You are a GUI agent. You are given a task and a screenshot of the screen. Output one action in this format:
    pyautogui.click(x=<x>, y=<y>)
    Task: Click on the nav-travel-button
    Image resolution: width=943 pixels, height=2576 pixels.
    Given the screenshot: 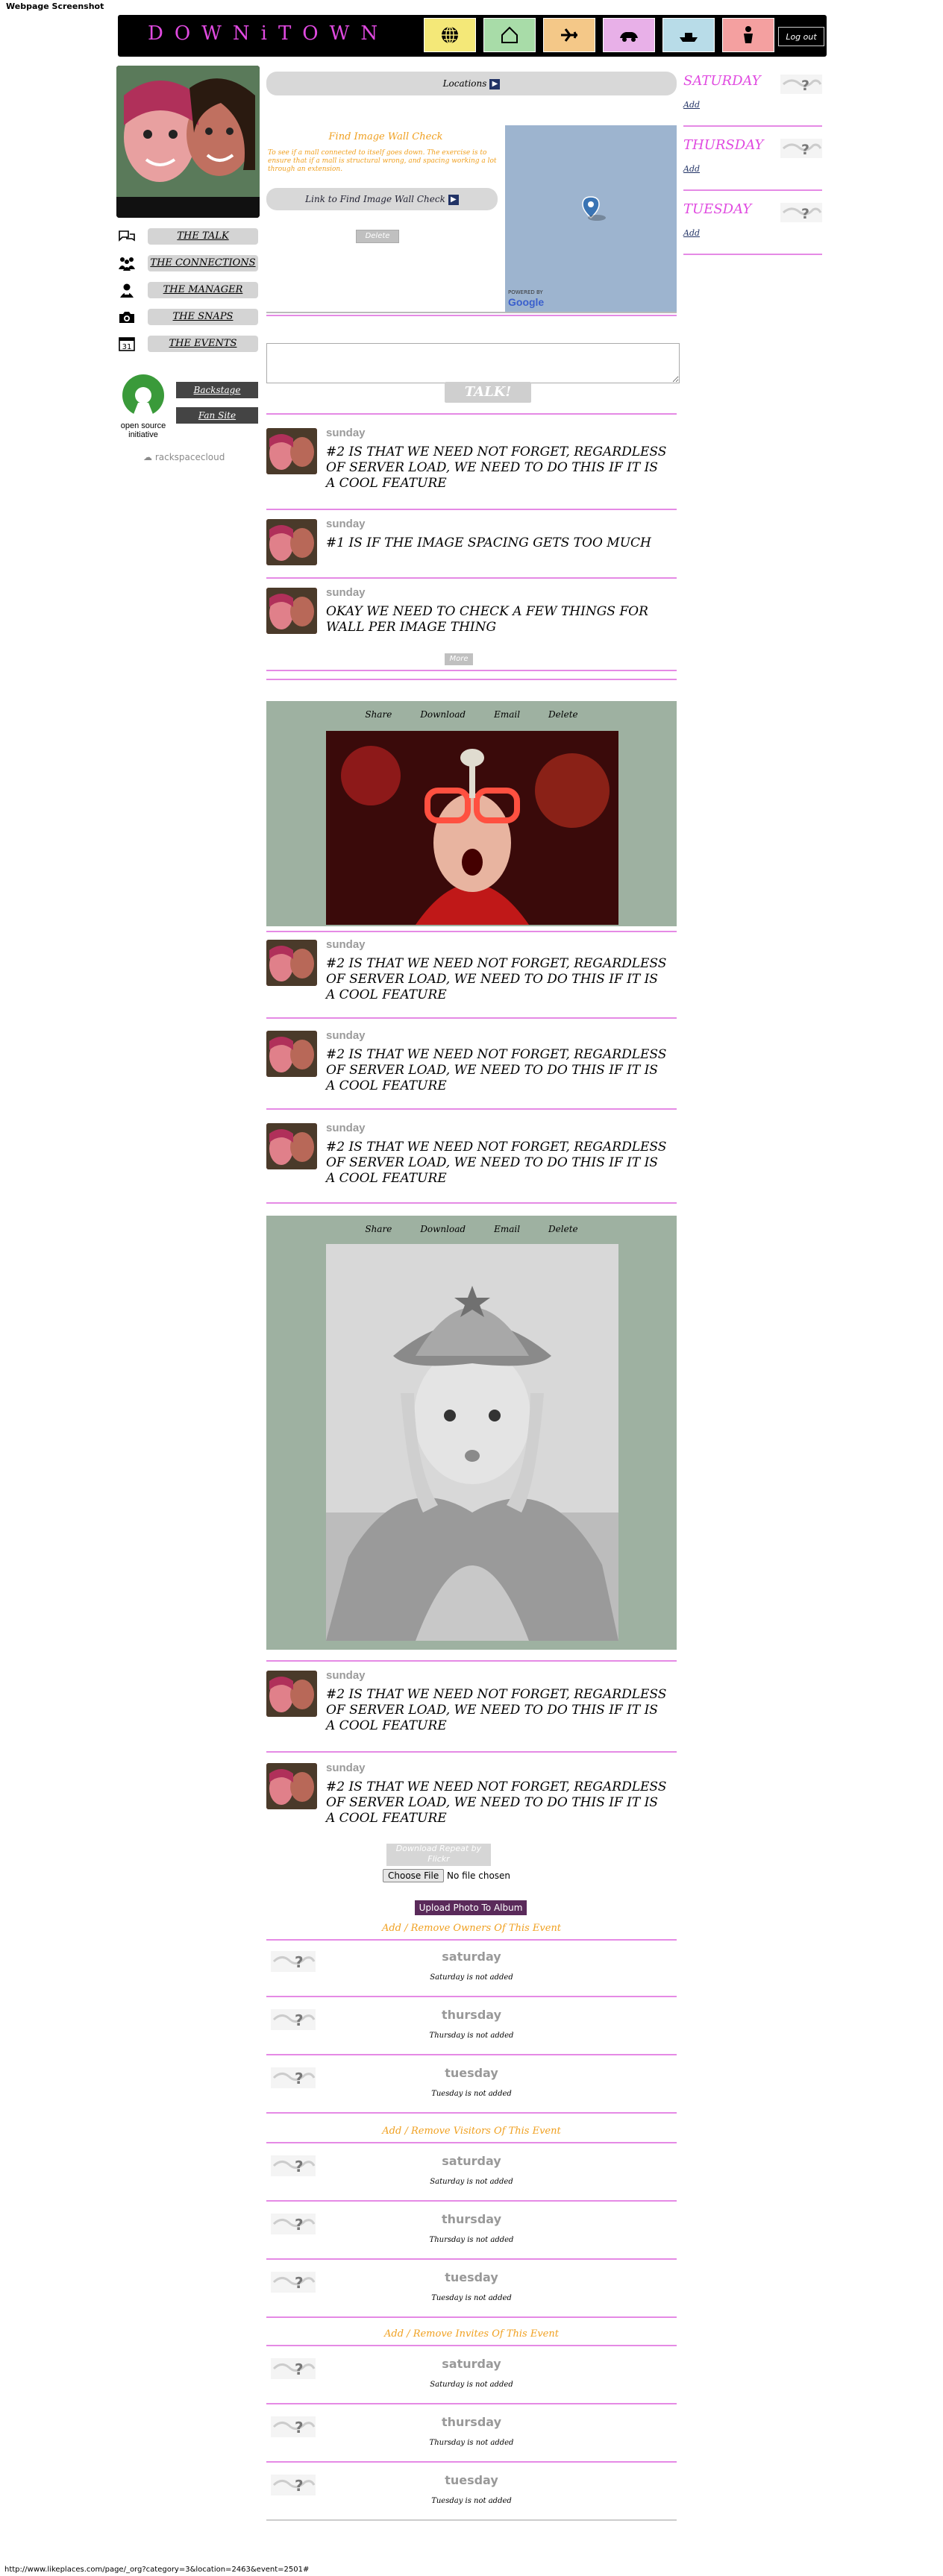 What is the action you would take?
    pyautogui.click(x=569, y=35)
    